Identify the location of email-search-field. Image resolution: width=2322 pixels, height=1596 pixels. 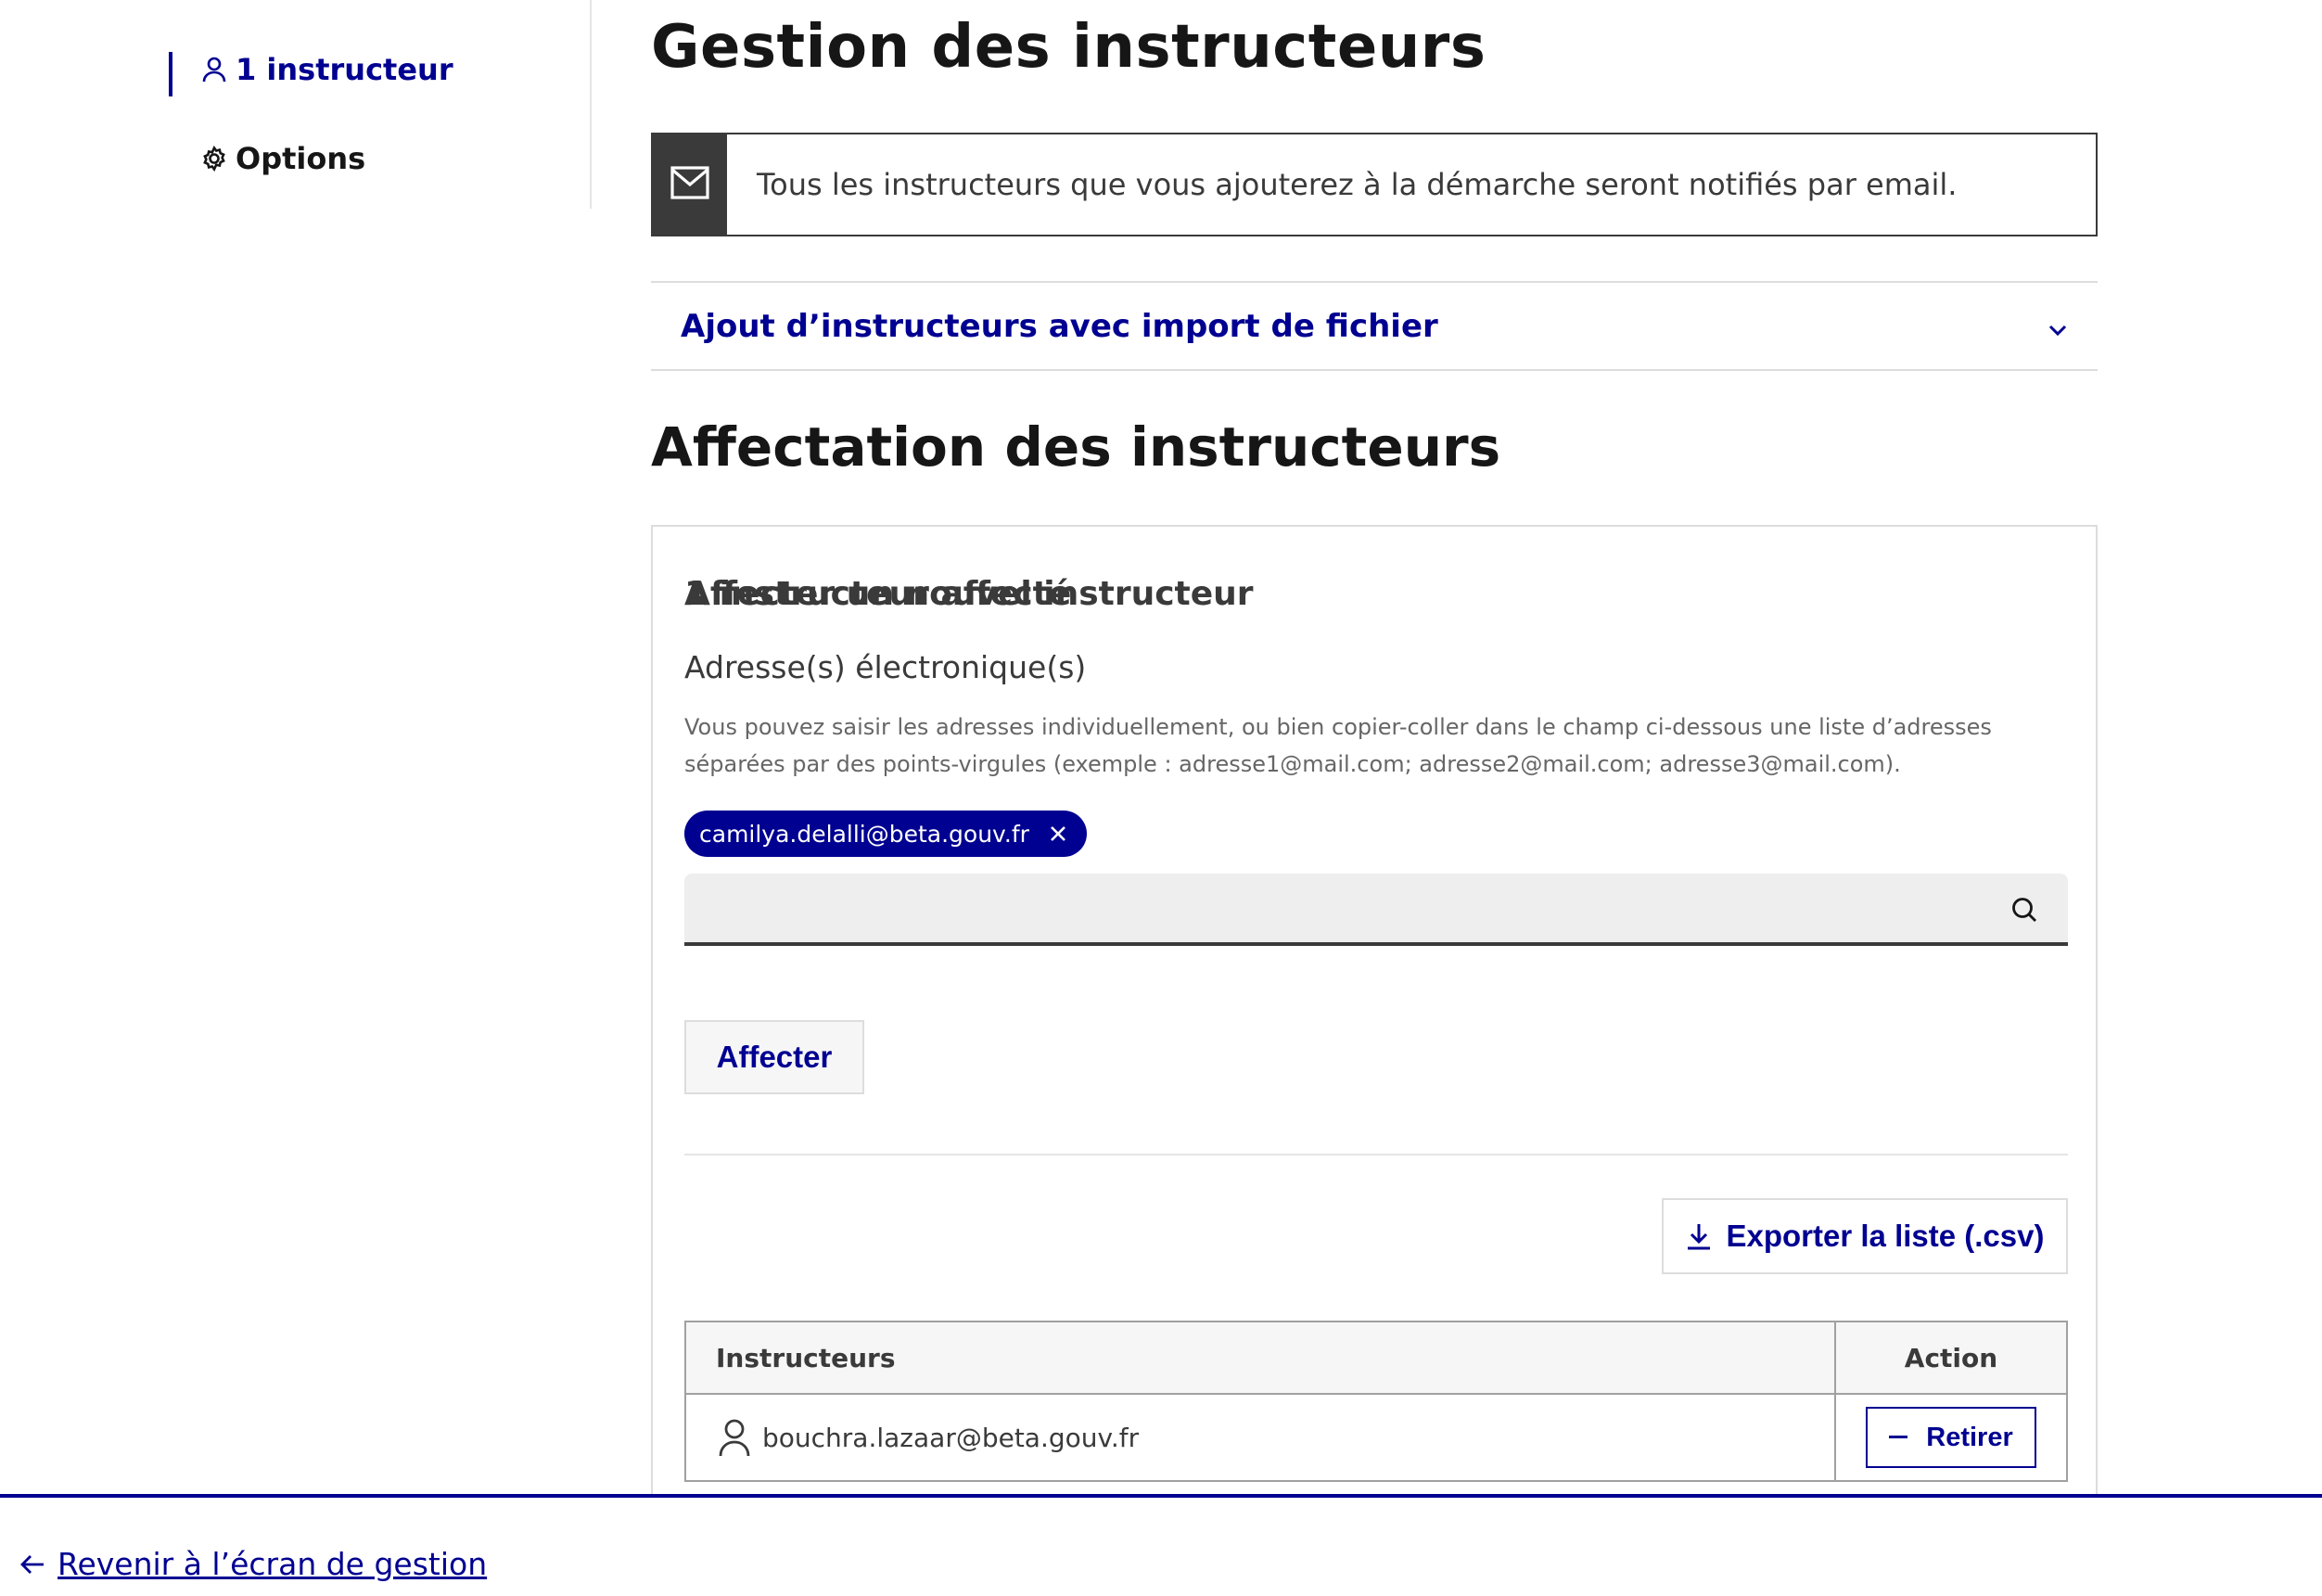
(1376, 910).